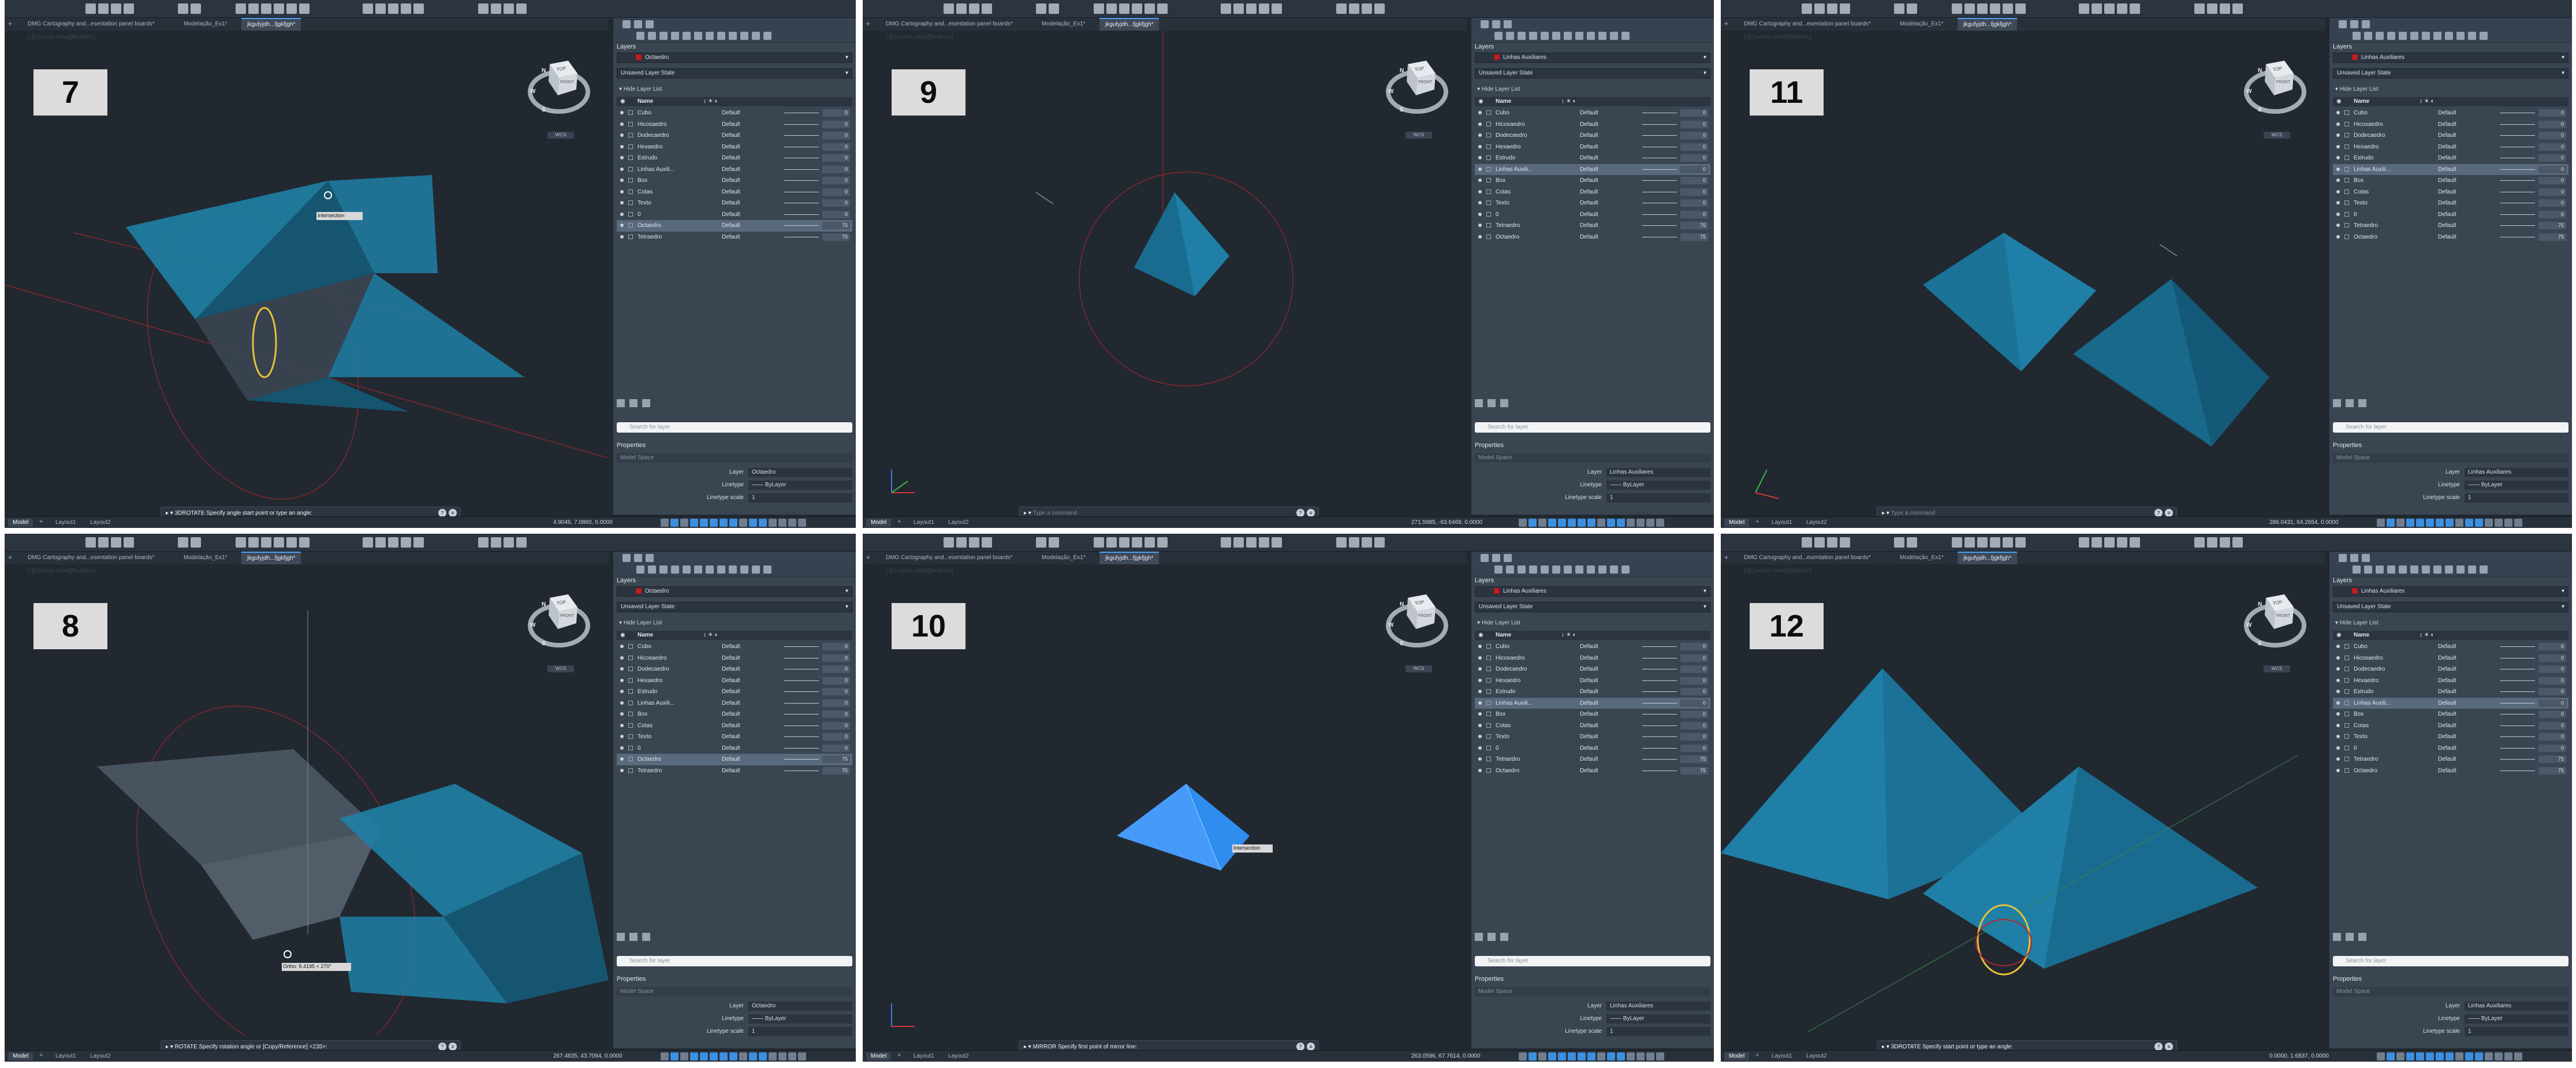 This screenshot has width=2576, height=1068. What do you see at coordinates (91, 8) in the screenshot?
I see `open-folder-icon` at bounding box center [91, 8].